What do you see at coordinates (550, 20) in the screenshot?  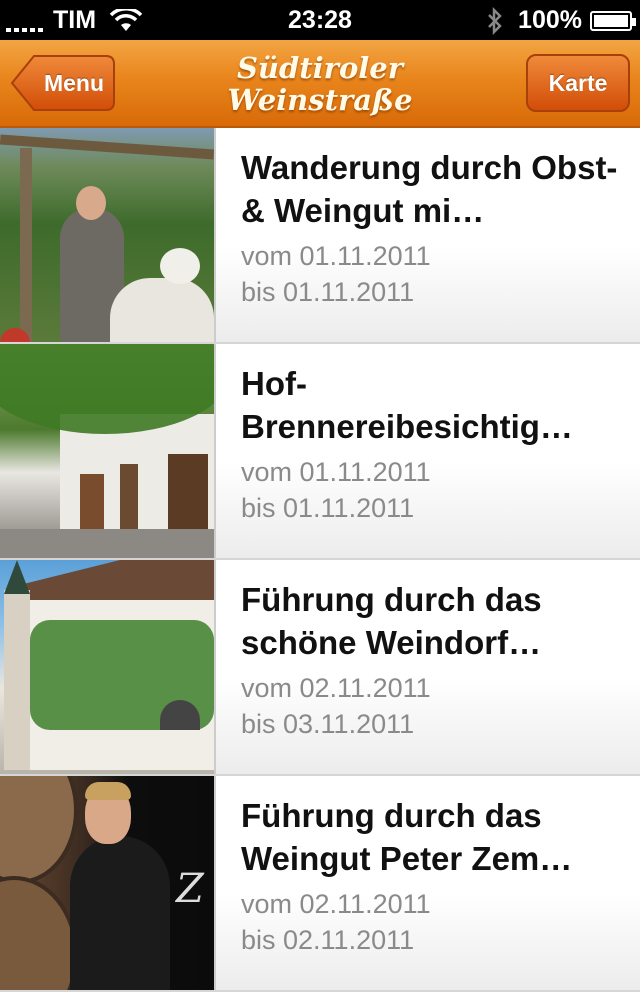 I see `battery-percent: 100%` at bounding box center [550, 20].